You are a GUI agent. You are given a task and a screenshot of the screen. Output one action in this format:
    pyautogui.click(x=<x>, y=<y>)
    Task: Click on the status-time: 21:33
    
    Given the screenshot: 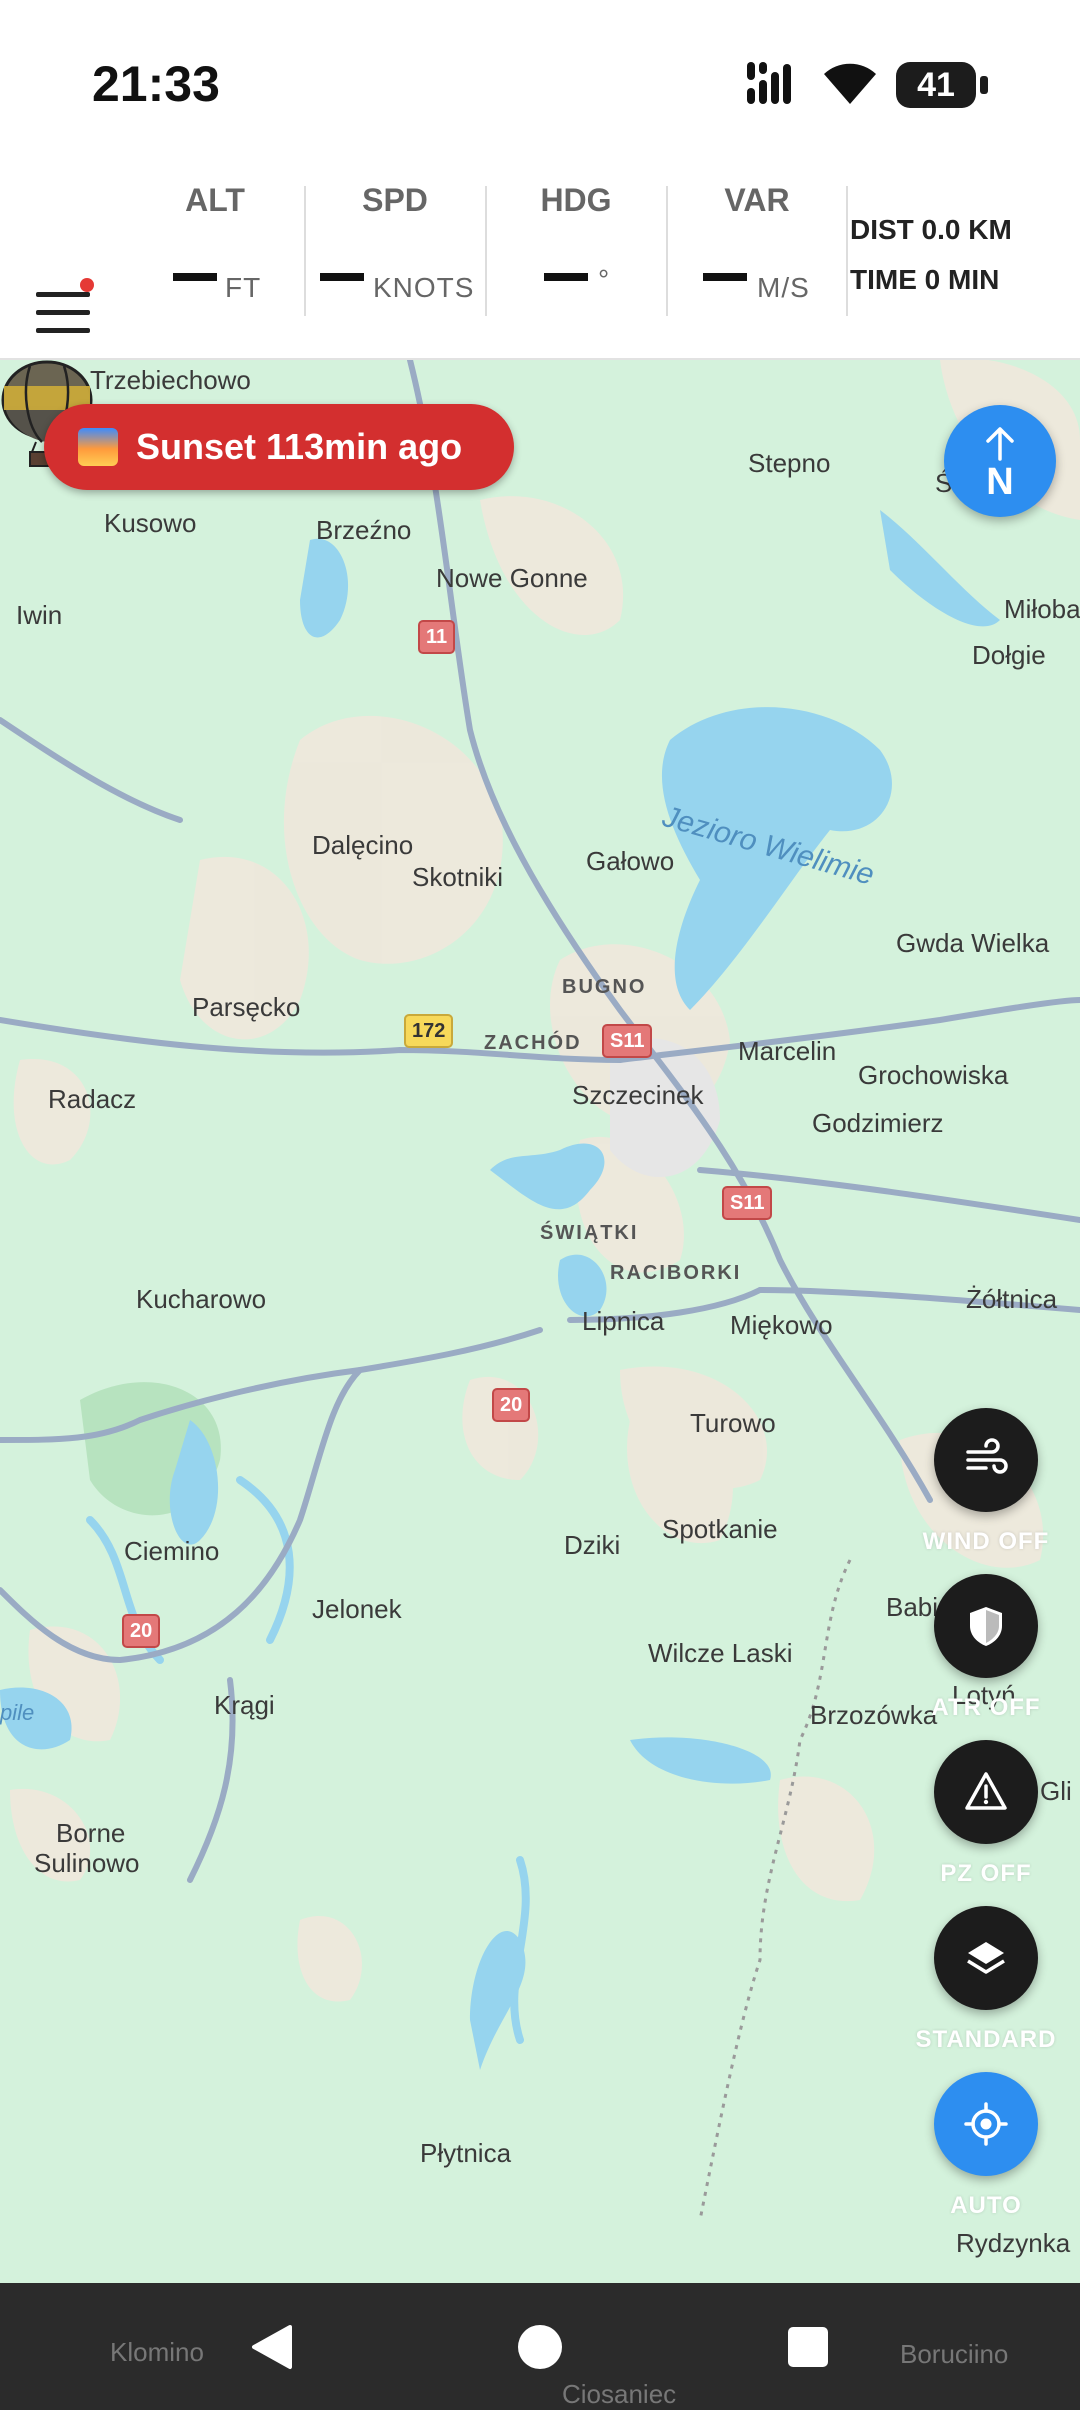 What is the action you would take?
    pyautogui.click(x=156, y=84)
    